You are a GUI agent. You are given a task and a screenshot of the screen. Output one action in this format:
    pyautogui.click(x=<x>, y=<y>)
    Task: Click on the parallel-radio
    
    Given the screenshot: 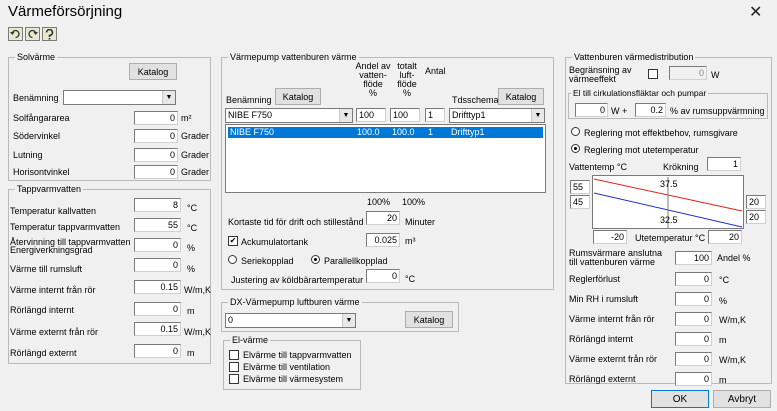 What is the action you would take?
    pyautogui.click(x=315, y=259)
    